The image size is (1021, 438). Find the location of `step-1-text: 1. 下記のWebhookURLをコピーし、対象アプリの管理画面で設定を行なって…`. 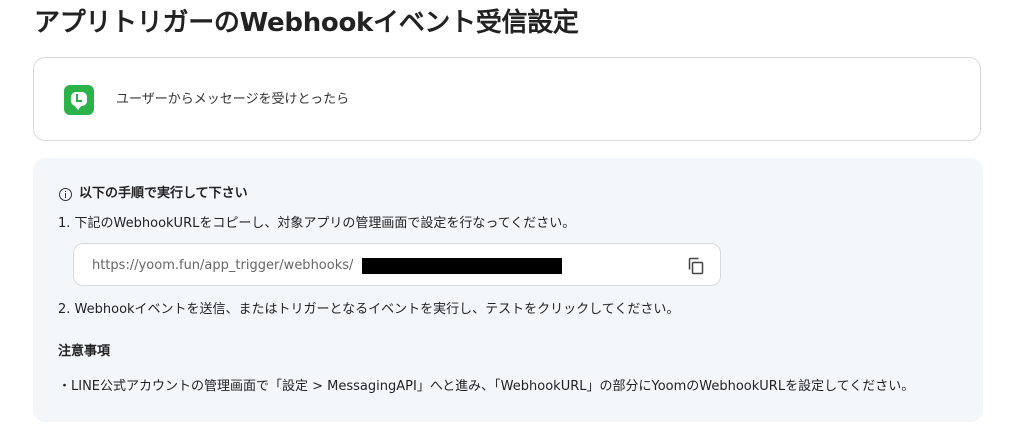

step-1-text: 1. 下記のWebhookURLをコピーし、対象アプリの管理画面で設定を行なって… is located at coordinates (317, 223).